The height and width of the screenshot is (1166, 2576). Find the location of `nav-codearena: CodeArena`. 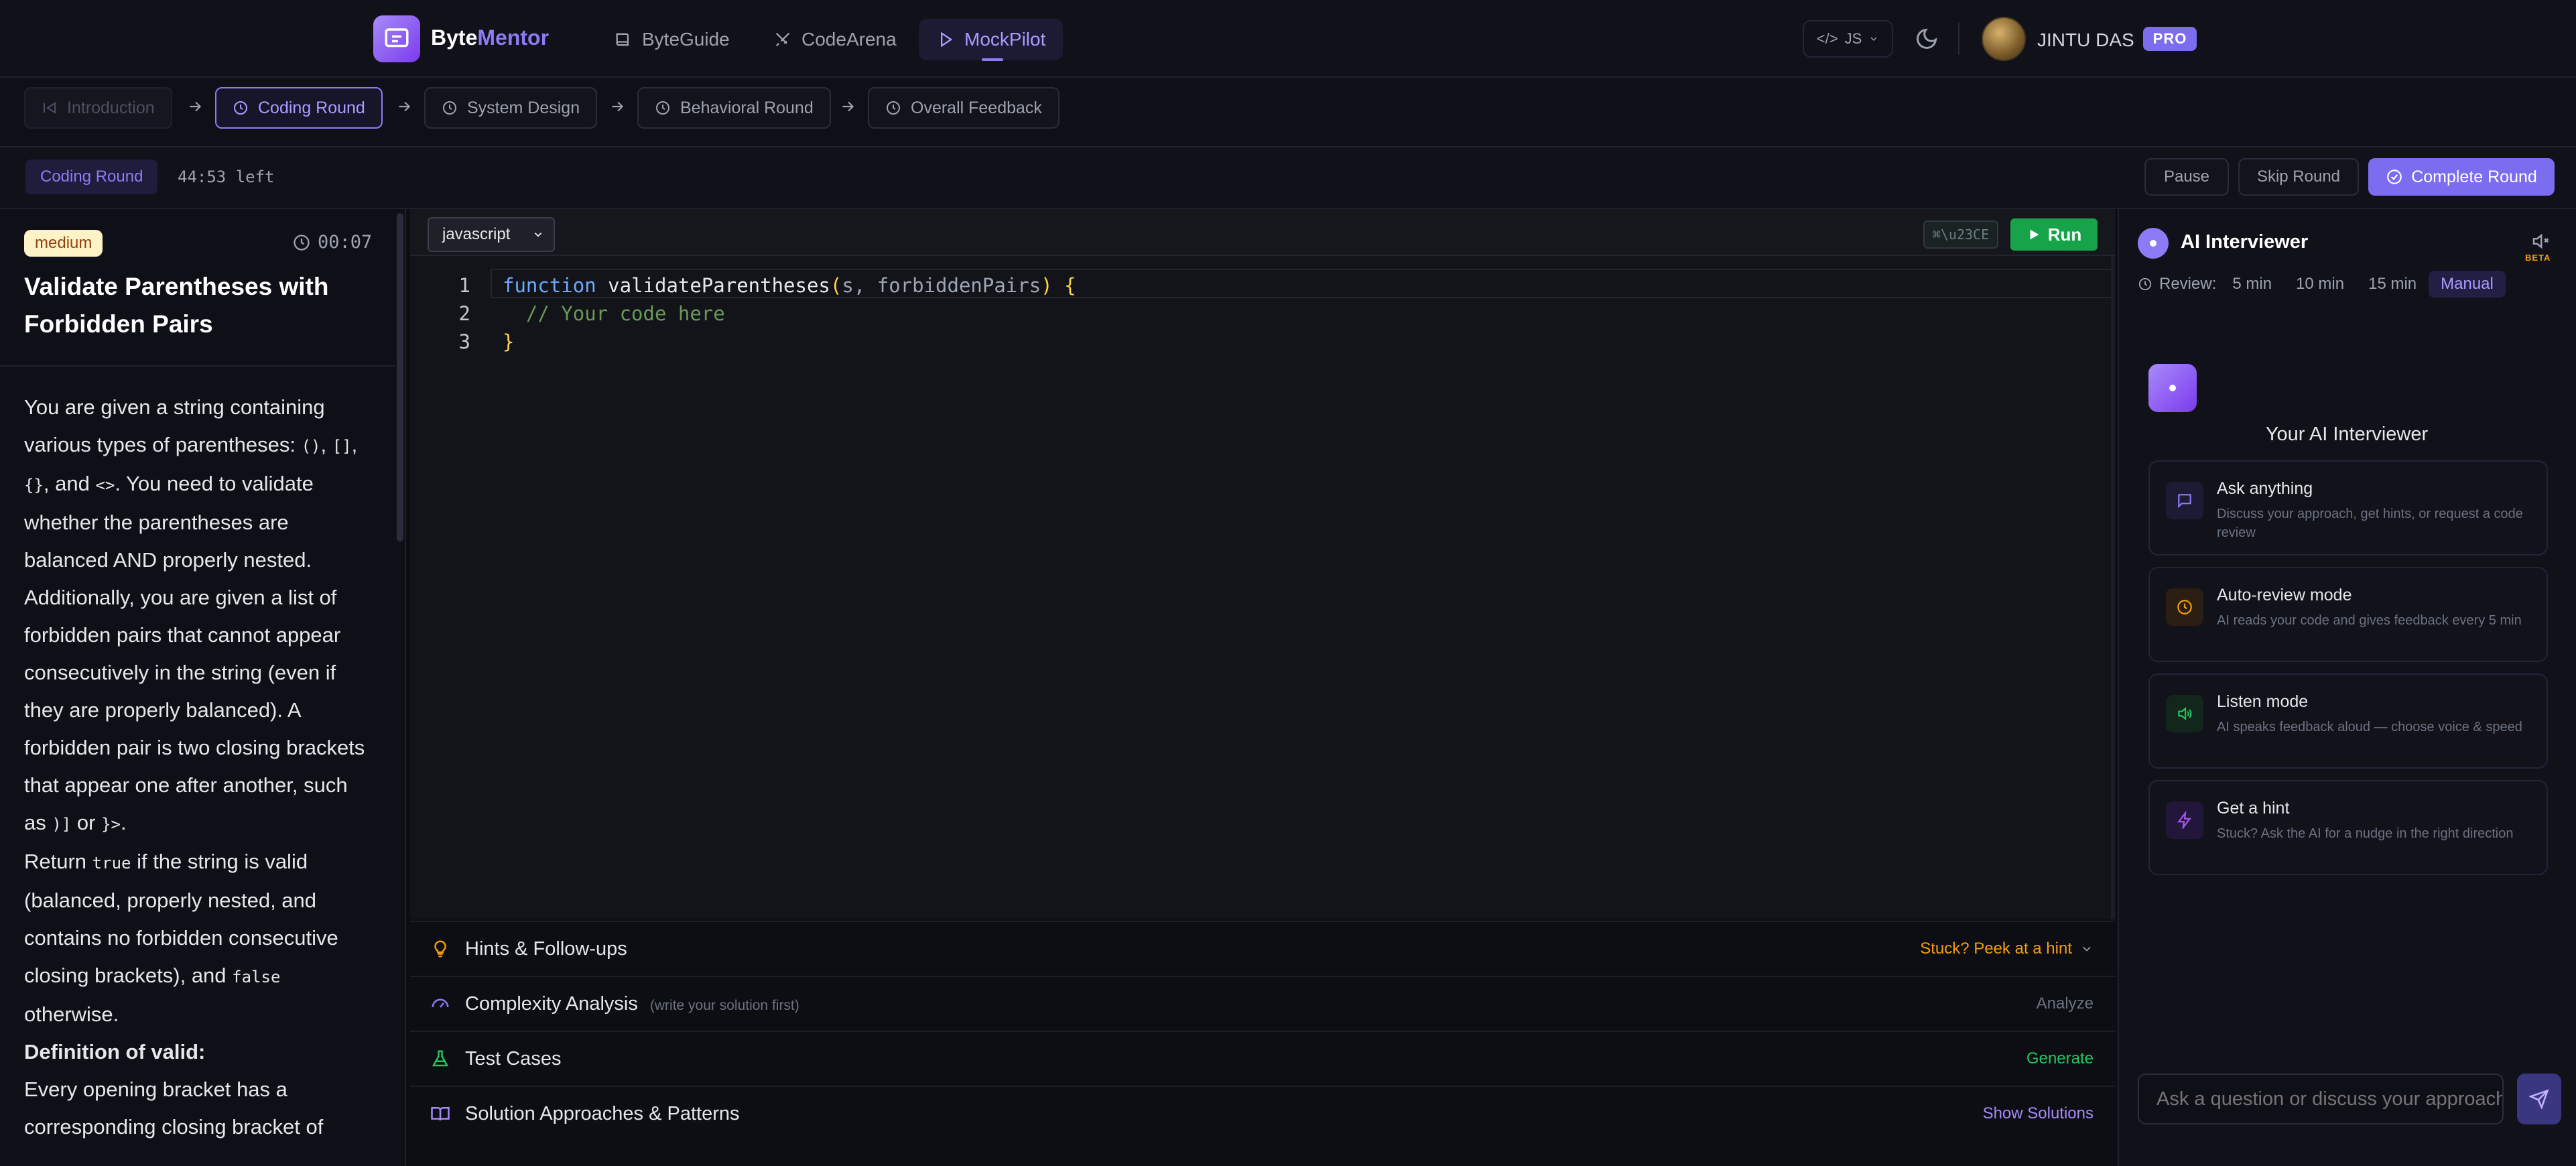

nav-codearena: CodeArena is located at coordinates (835, 39).